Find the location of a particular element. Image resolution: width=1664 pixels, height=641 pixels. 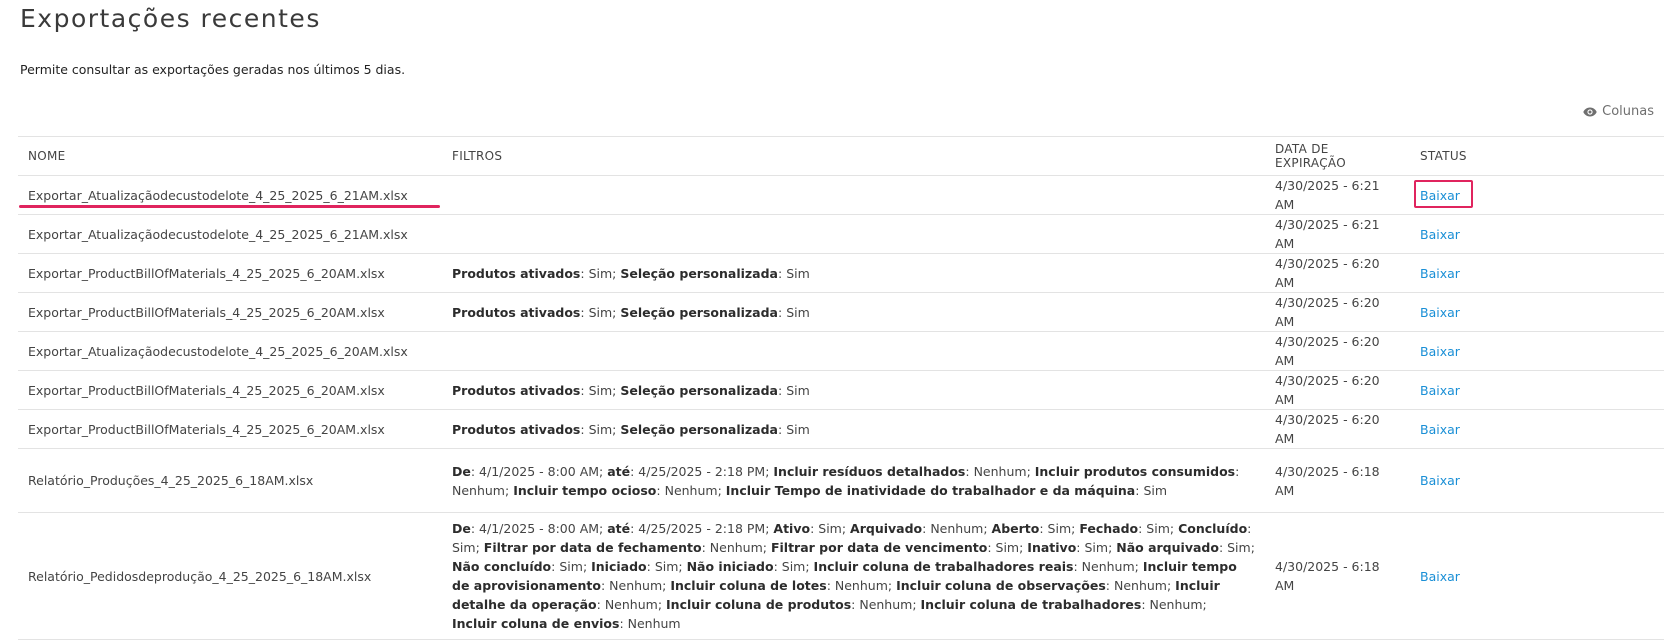

filter-key: Fechado is located at coordinates (1109, 528).